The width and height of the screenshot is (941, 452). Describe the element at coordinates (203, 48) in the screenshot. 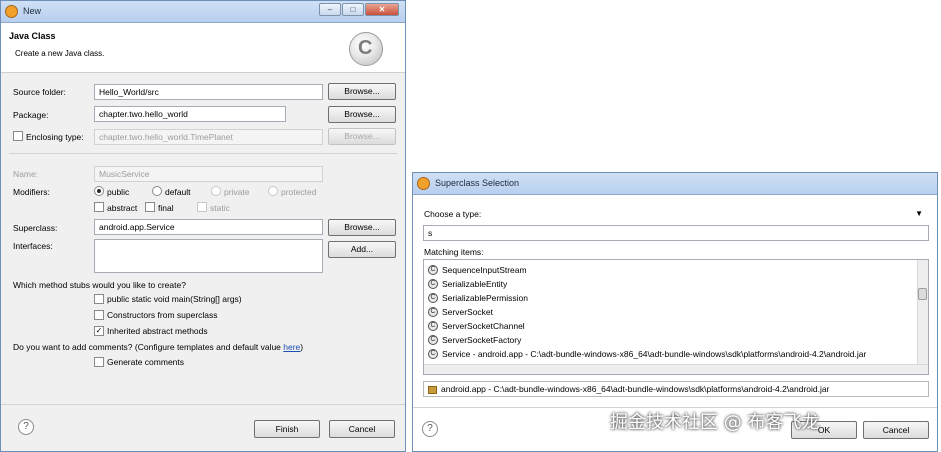

I see `wizard-header: Java Class Create a new Java class. C` at that location.